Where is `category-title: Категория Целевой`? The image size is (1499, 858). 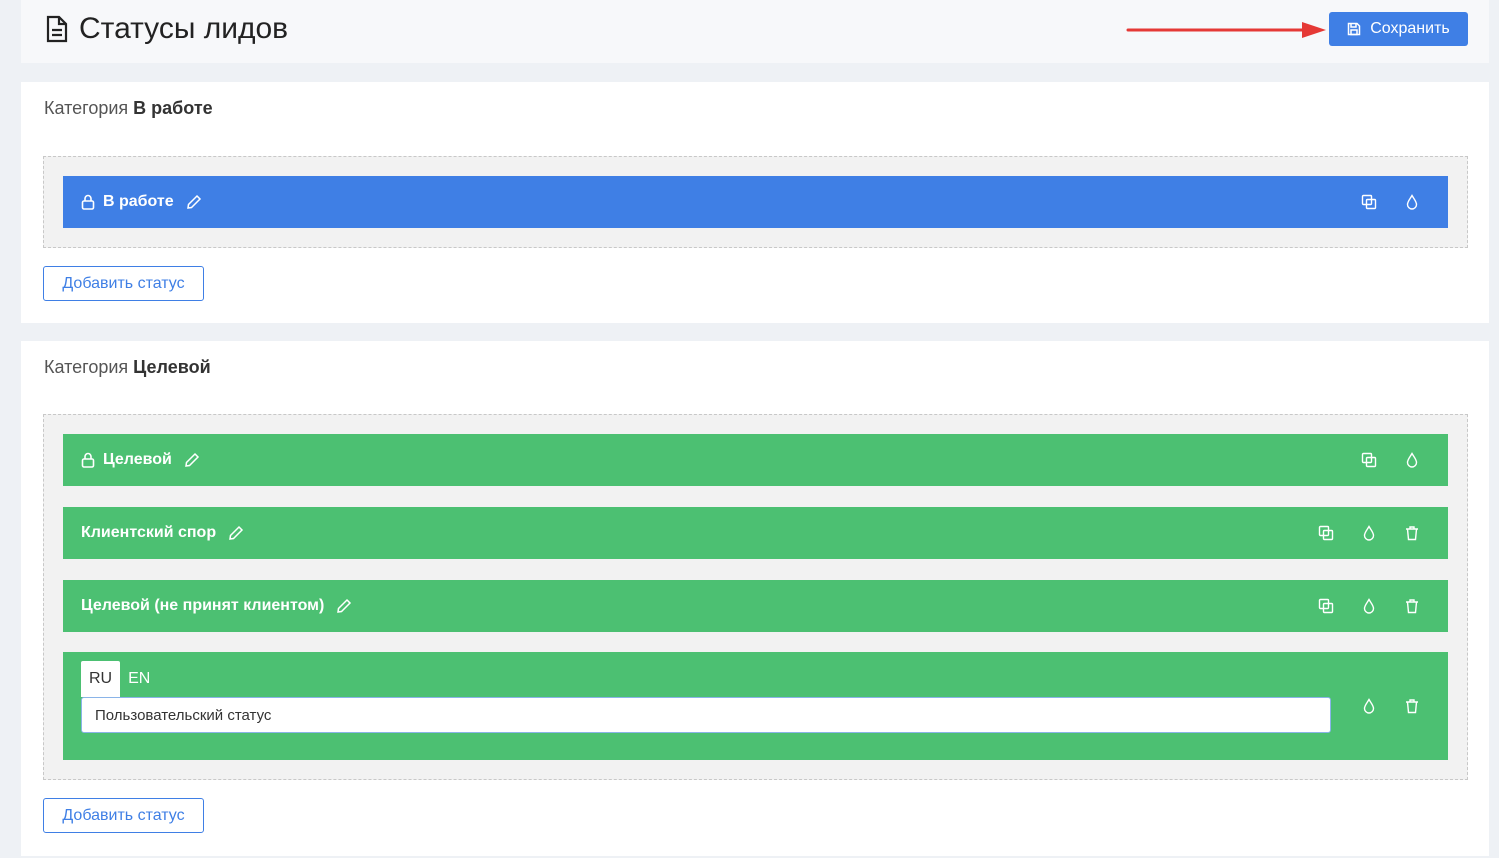
category-title: Категория Целевой is located at coordinates (127, 367).